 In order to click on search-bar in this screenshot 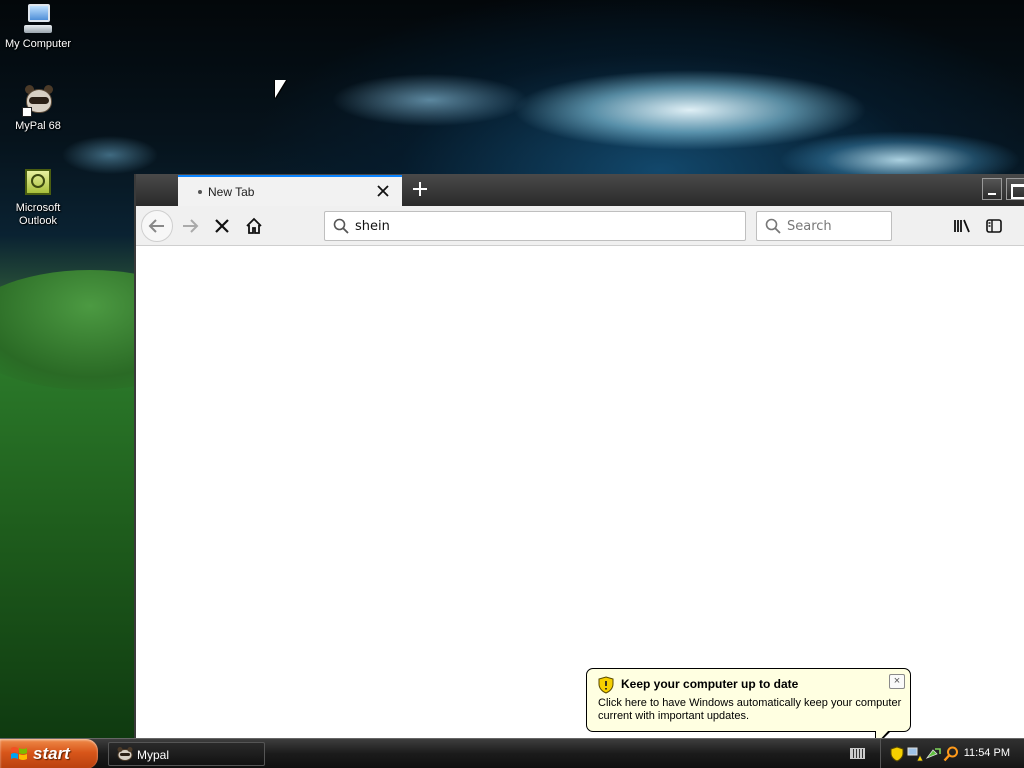, I will do `click(824, 226)`.